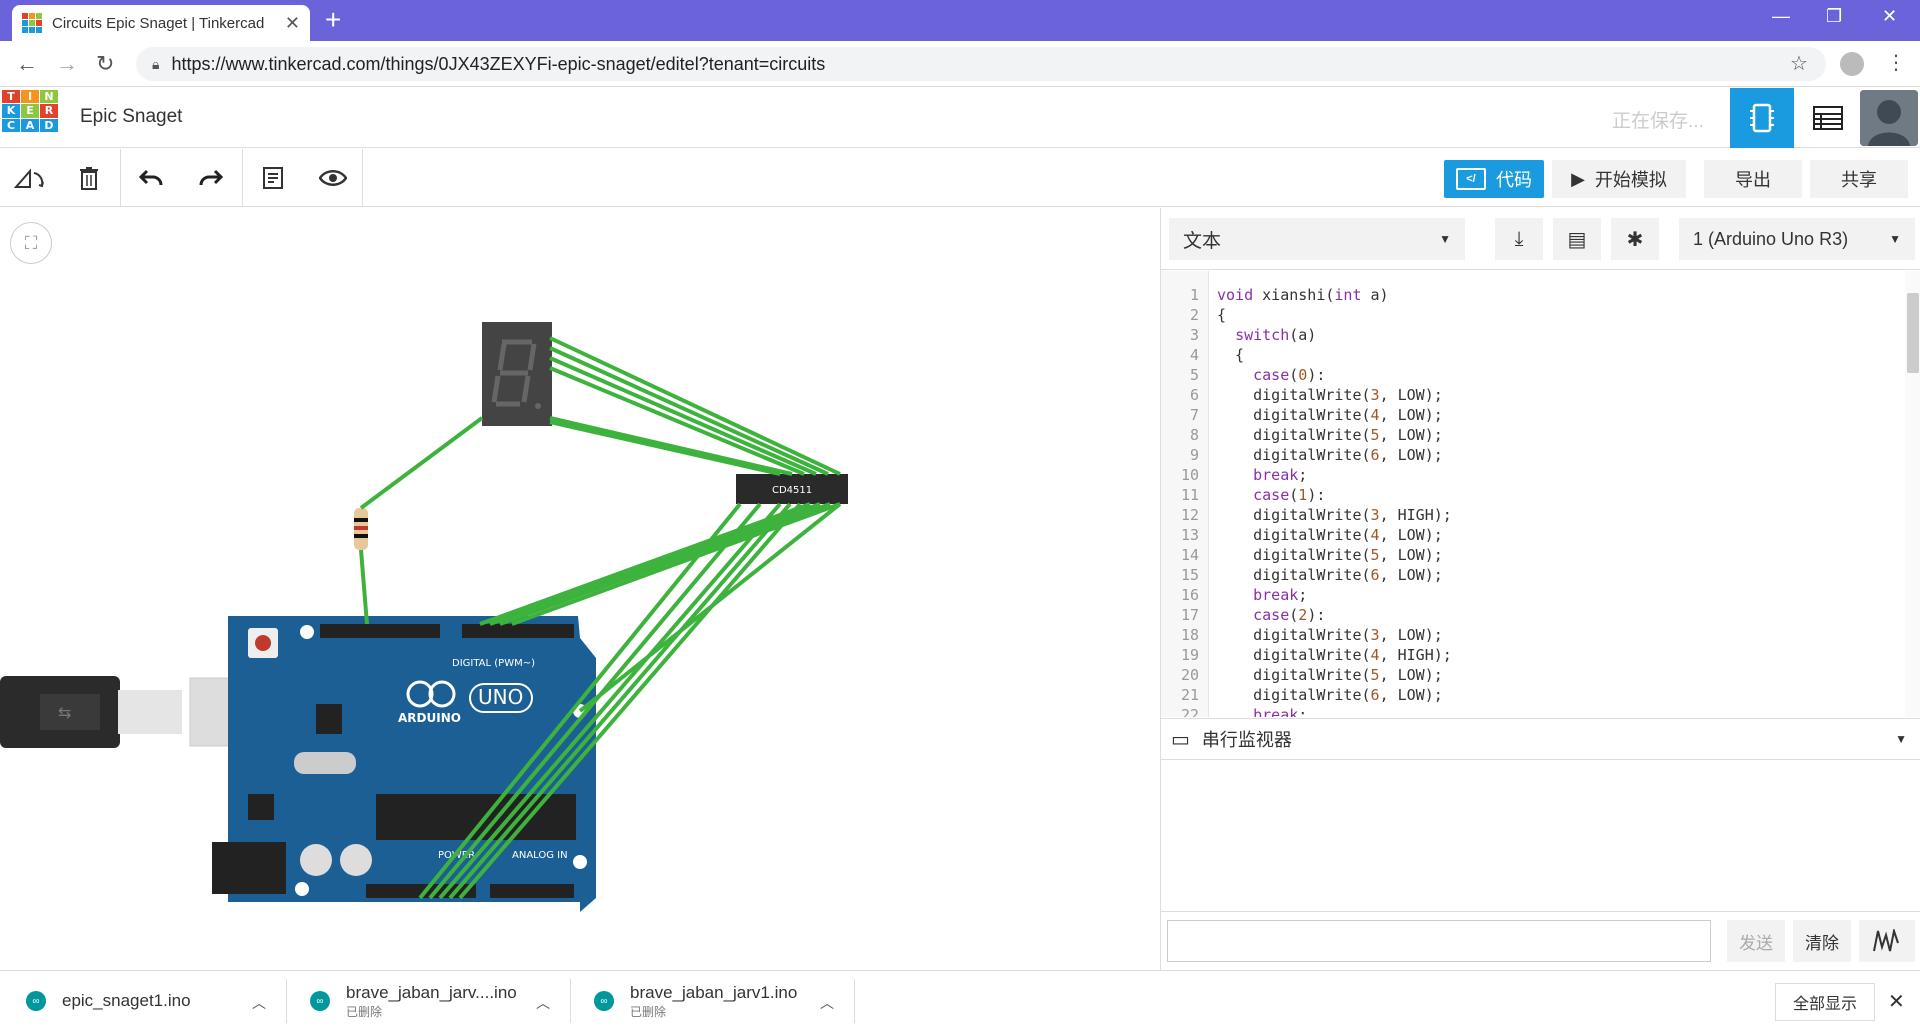 The image size is (1920, 1031). What do you see at coordinates (1280, 595) in the screenshot?
I see `code-text: break;` at bounding box center [1280, 595].